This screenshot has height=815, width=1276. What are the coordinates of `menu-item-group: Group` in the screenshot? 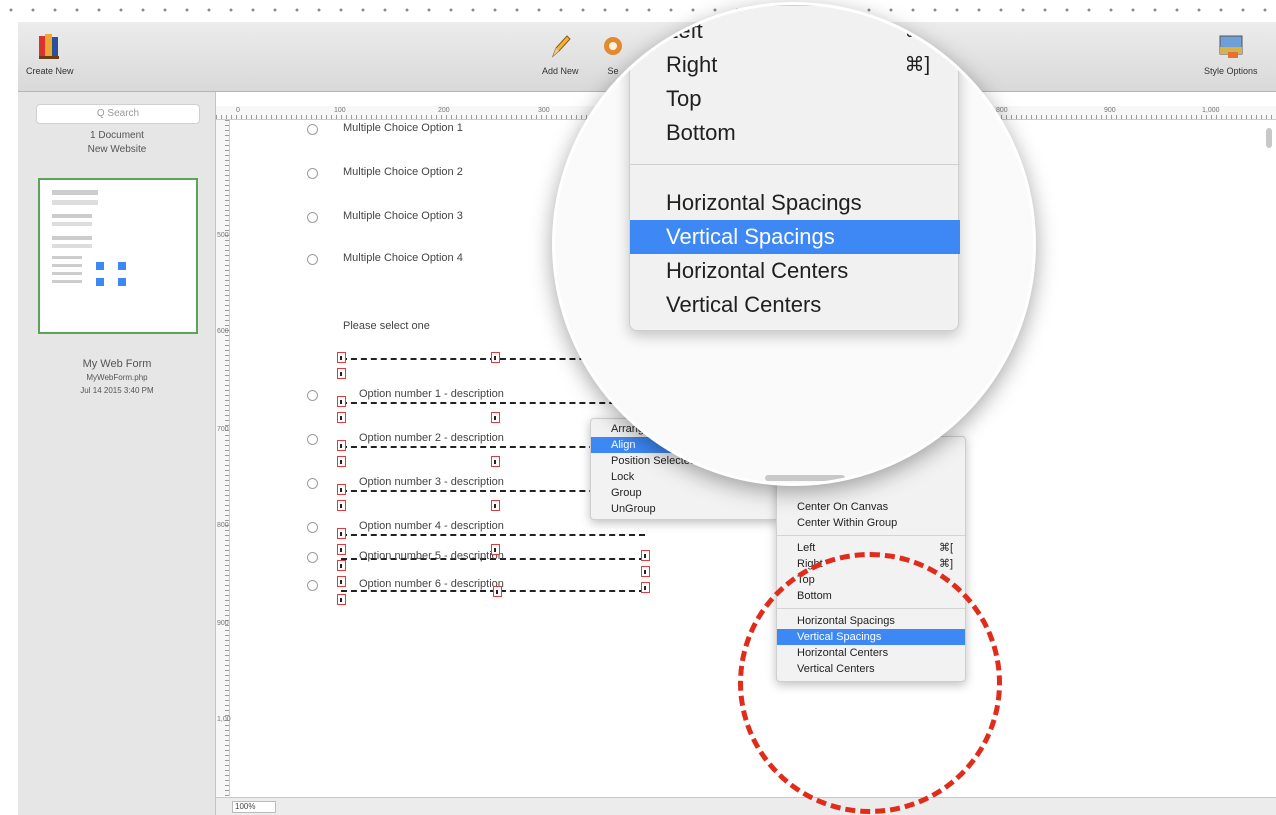 It's located at (685, 493).